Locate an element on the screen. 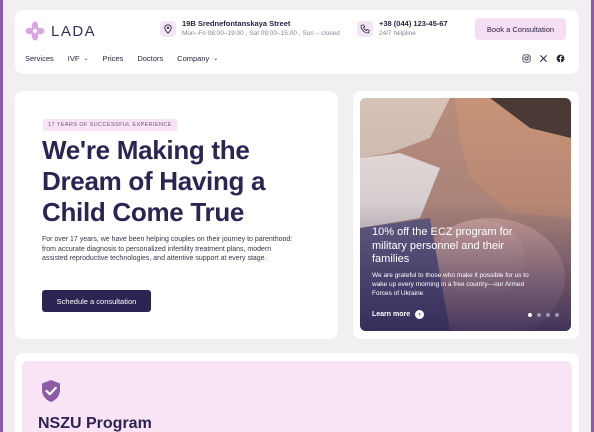 The image size is (594, 432). phone-icon is located at coordinates (365, 29).